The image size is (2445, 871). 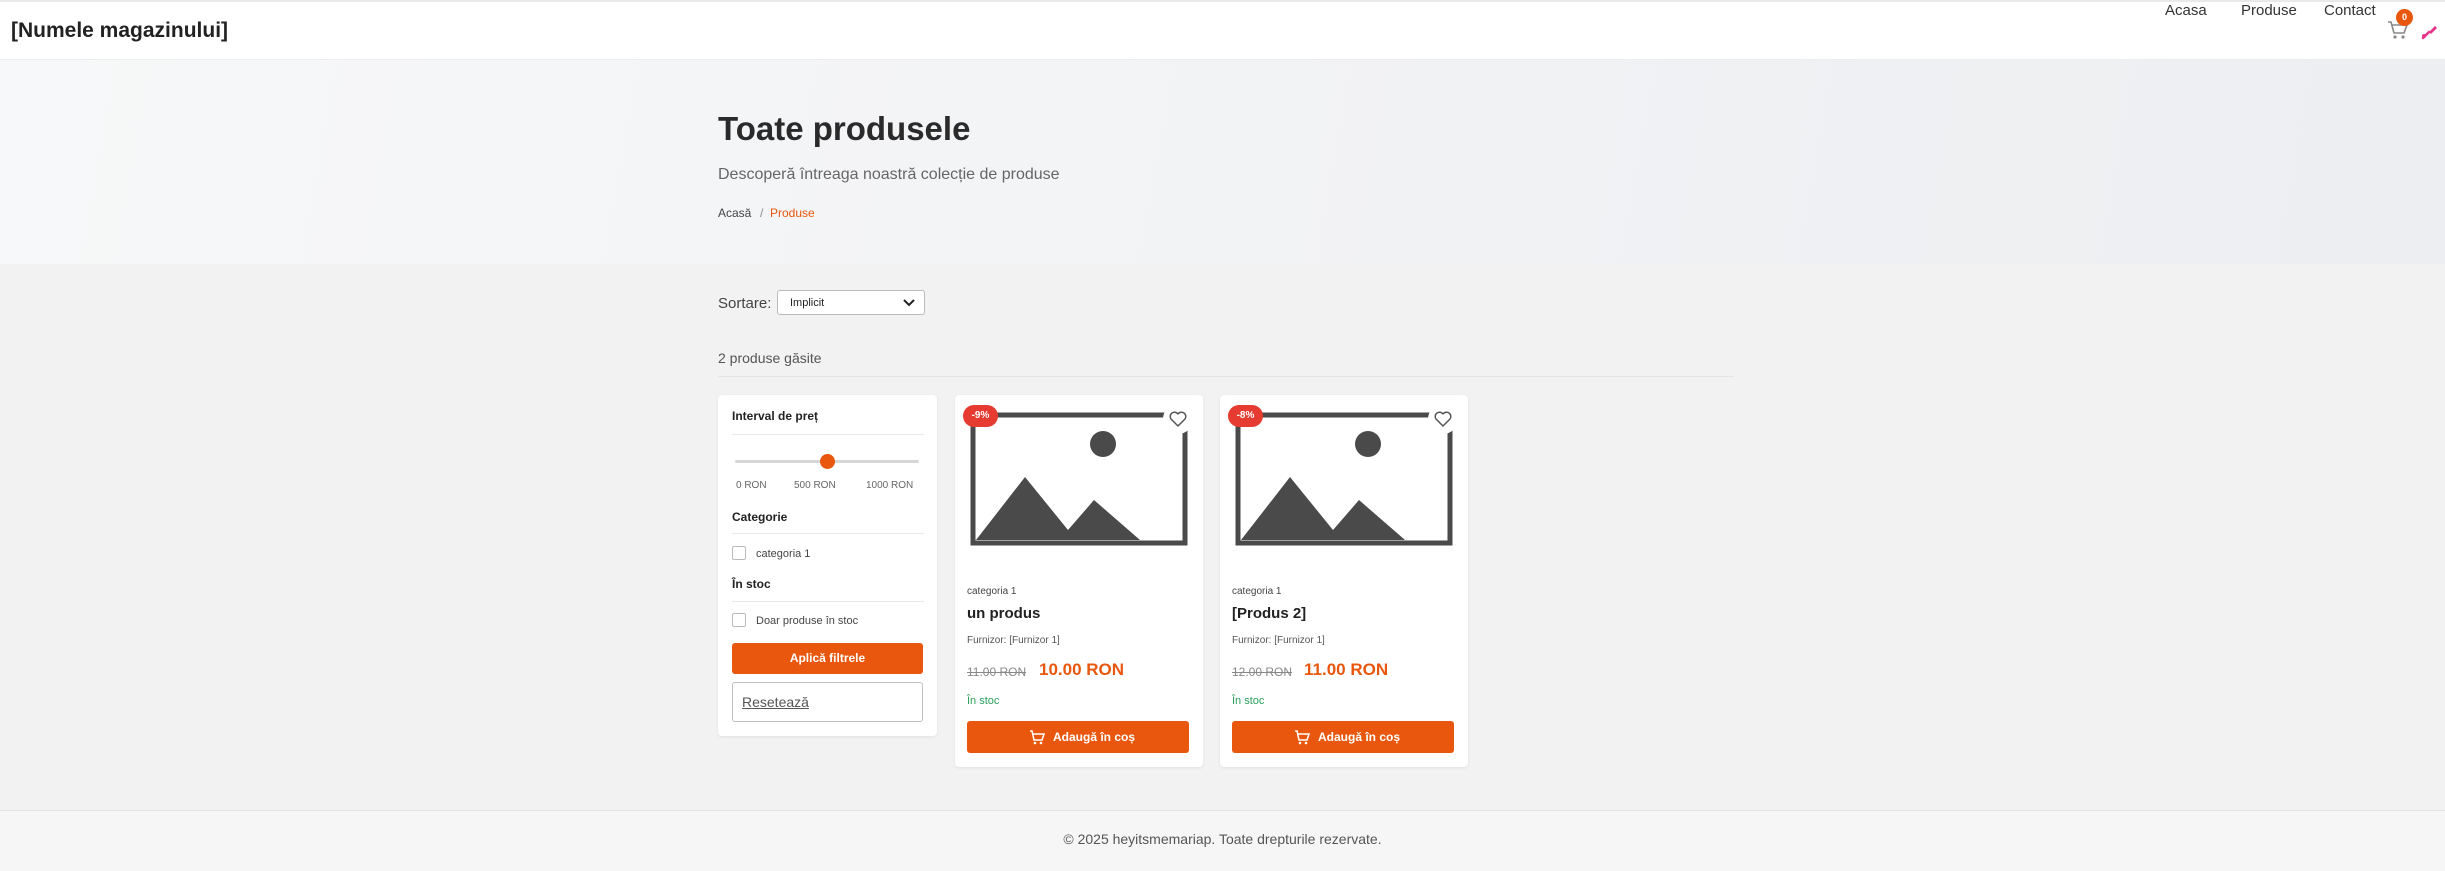 I want to click on price-label-mid: 500 RON, so click(x=815, y=485).